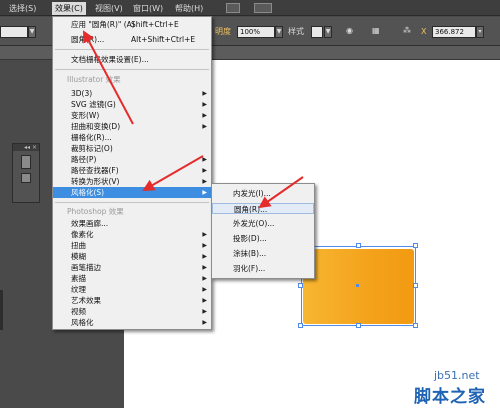 This screenshot has height=408, width=500. Describe the element at coordinates (358, 325) in the screenshot. I see `handle-bottom-middle` at that location.